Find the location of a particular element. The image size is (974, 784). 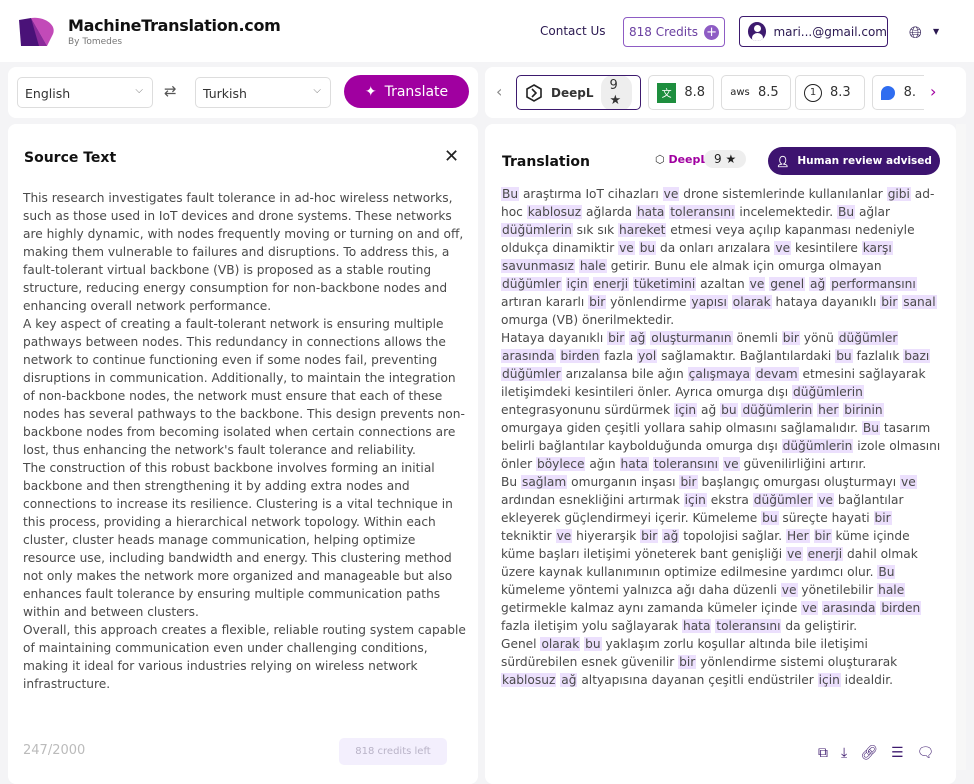

highlighted-word: tüketimini is located at coordinates (665, 284).